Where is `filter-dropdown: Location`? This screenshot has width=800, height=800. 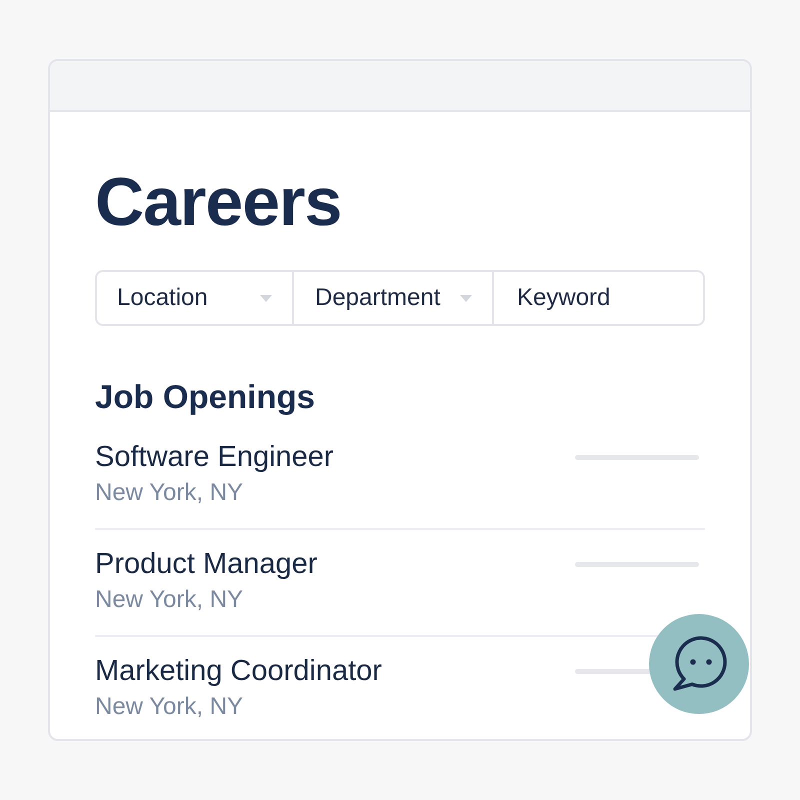 filter-dropdown: Location is located at coordinates (194, 298).